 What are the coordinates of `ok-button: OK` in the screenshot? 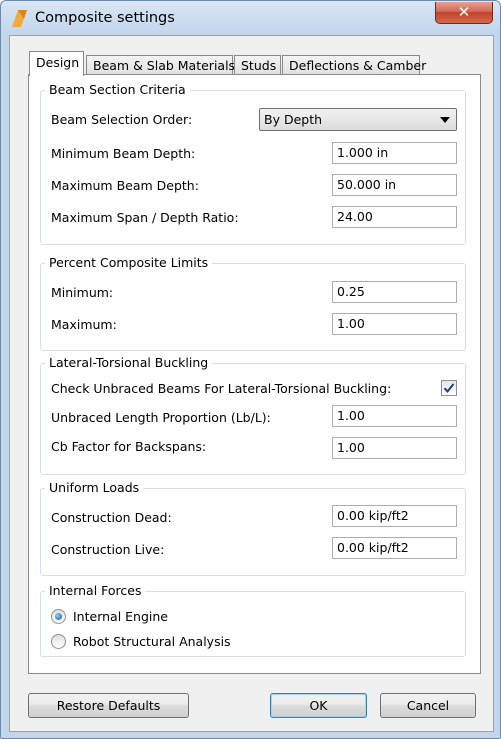 It's located at (318, 705).